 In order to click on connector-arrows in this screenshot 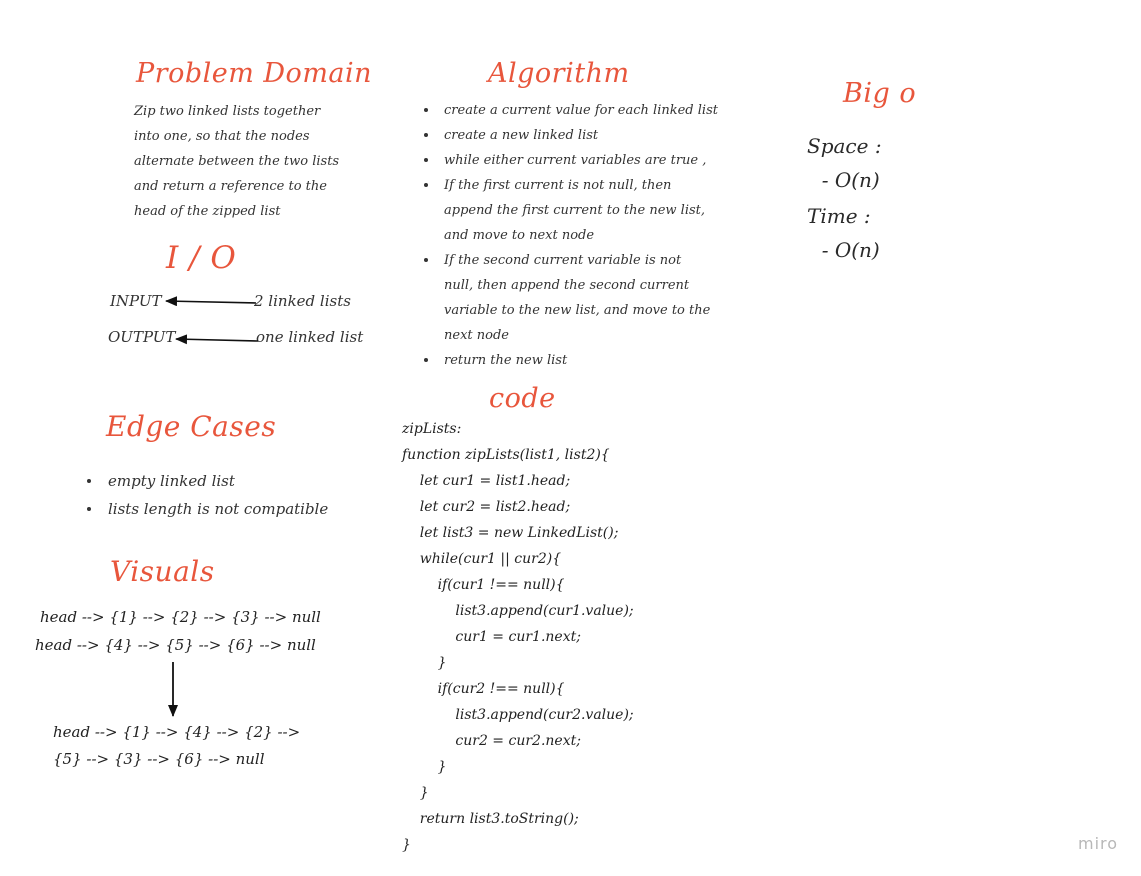, I will do `click(212, 506)`.